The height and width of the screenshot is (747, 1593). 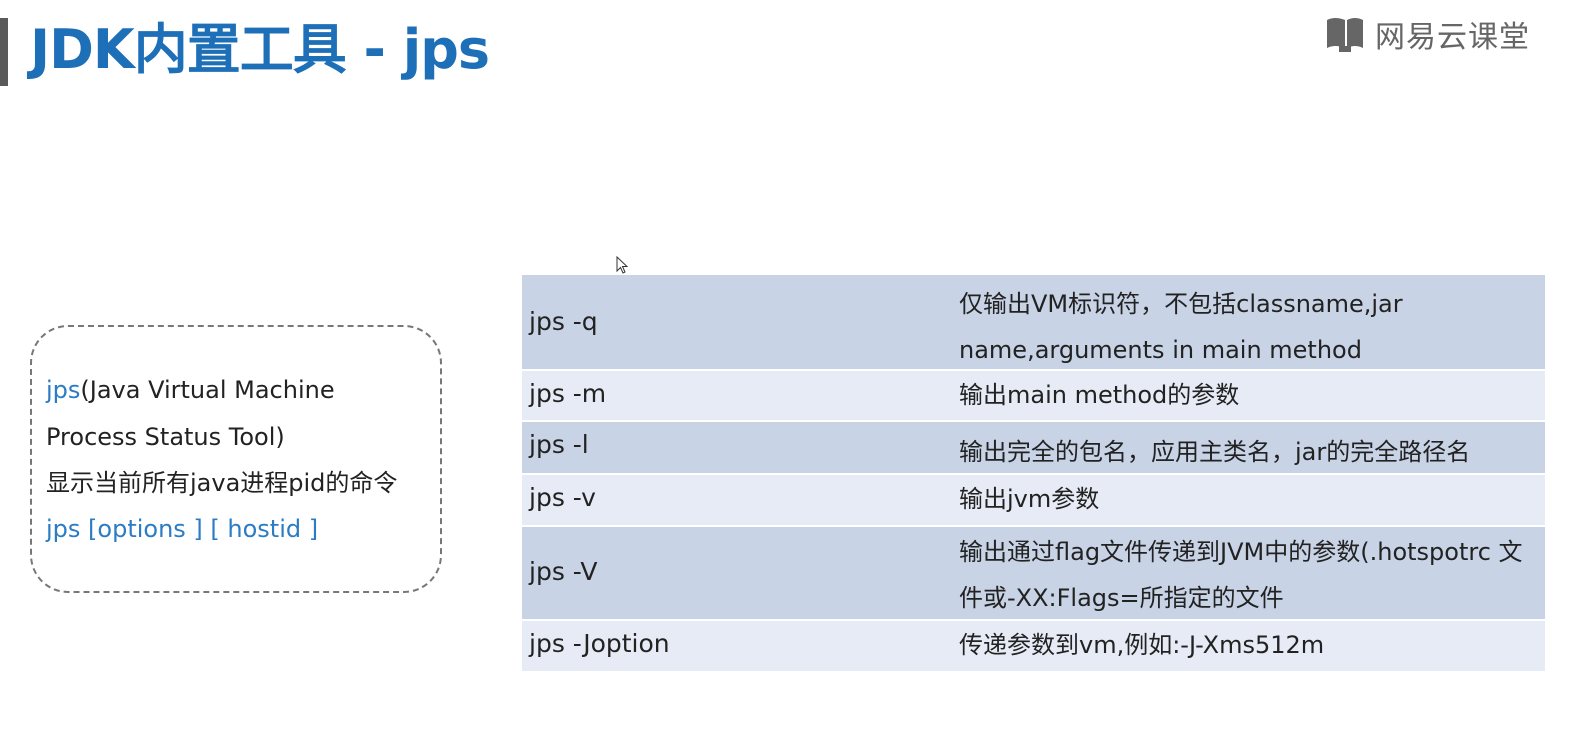 What do you see at coordinates (568, 393) in the screenshot?
I see `option-command: jps -m` at bounding box center [568, 393].